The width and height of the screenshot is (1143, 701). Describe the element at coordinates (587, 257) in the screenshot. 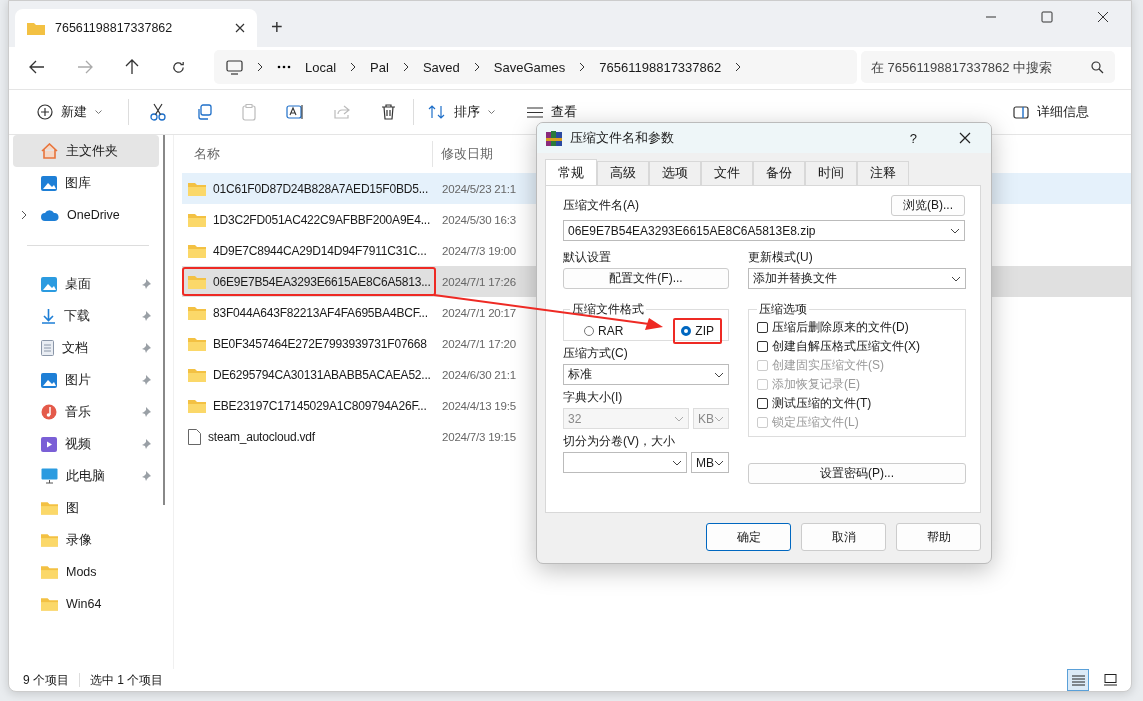

I see `field-label: 默认设置` at that location.